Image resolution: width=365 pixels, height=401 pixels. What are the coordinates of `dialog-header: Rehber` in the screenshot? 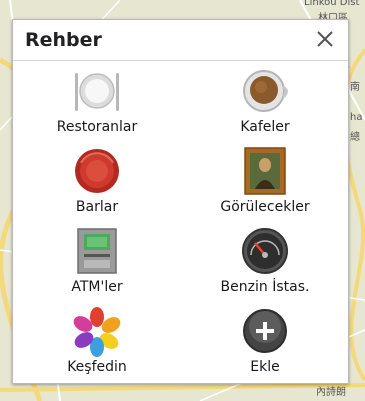 It's located at (180, 40).